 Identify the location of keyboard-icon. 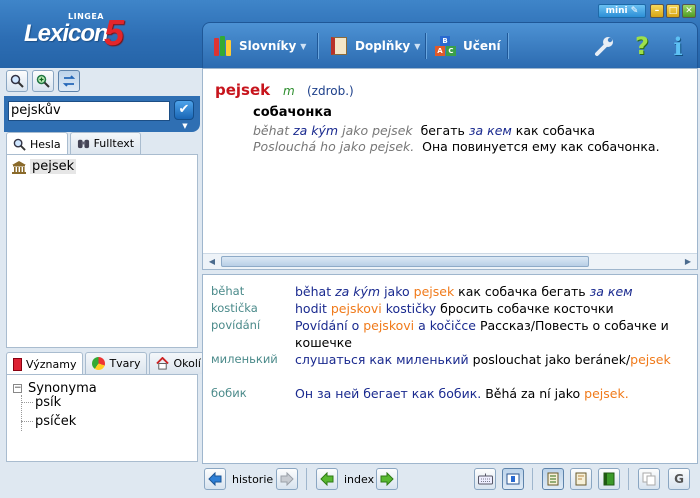
(485, 479).